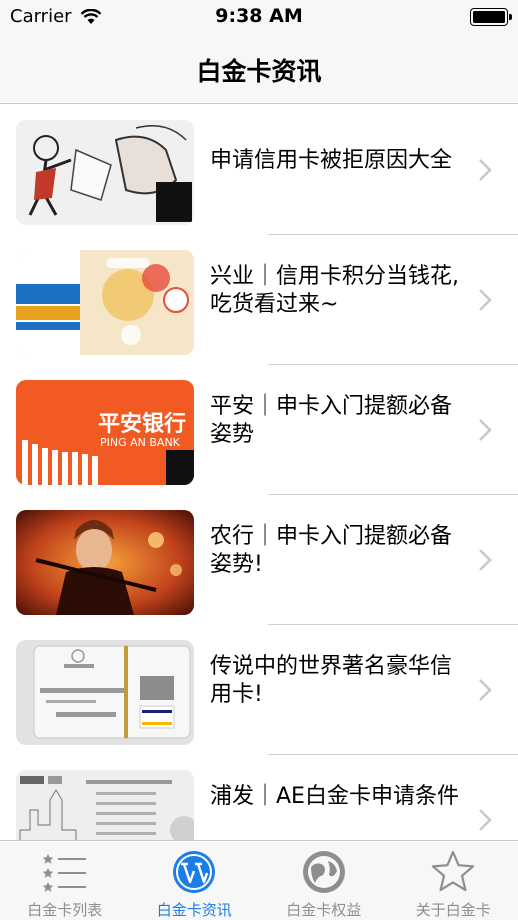 This screenshot has height=920, width=518. Describe the element at coordinates (65, 910) in the screenshot. I see `tab-label: 白金卡列表` at that location.